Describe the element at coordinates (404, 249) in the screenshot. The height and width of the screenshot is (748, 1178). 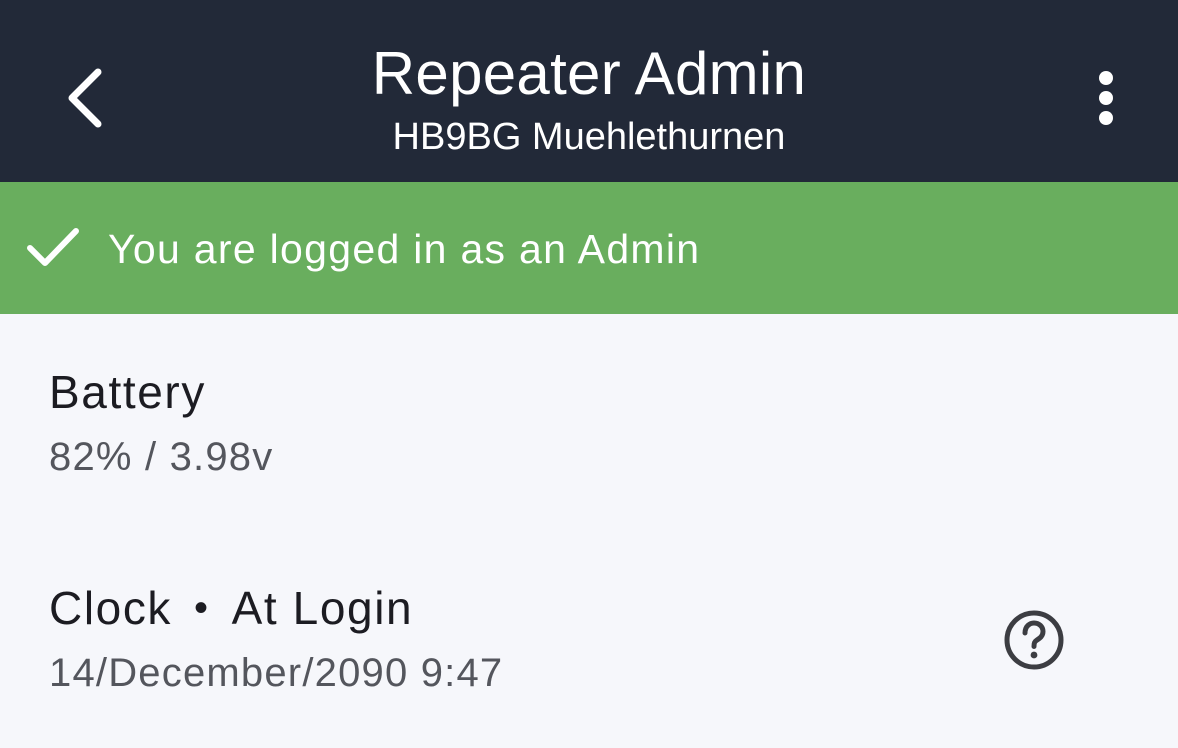
I see `banner-text: You are logged in as an Admin` at that location.